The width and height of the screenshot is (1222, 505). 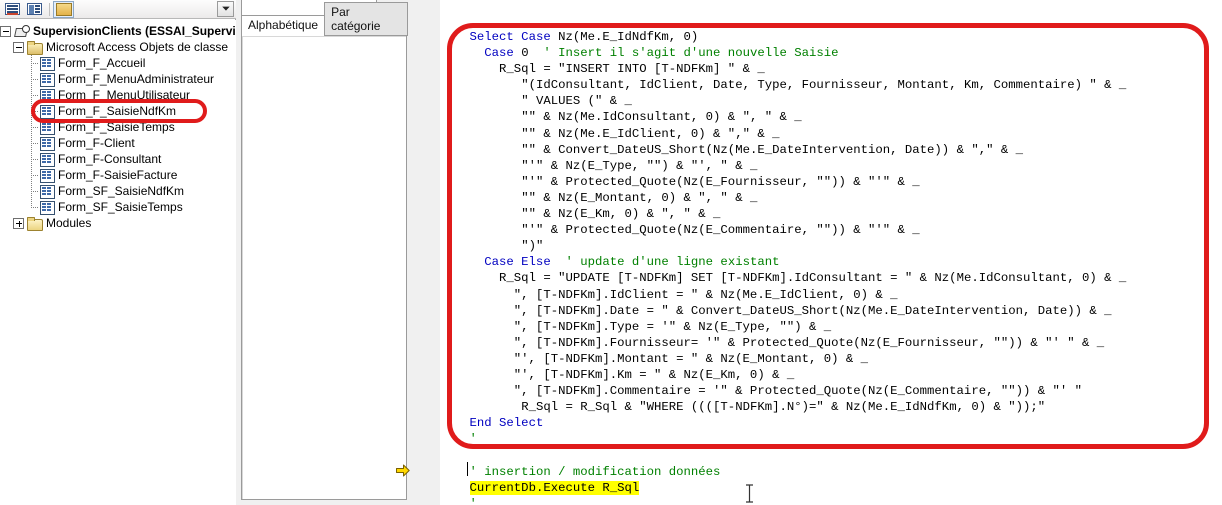 What do you see at coordinates (118, 63) in the screenshot?
I see `tree-node-form-accueil: Form_F_Accueil` at bounding box center [118, 63].